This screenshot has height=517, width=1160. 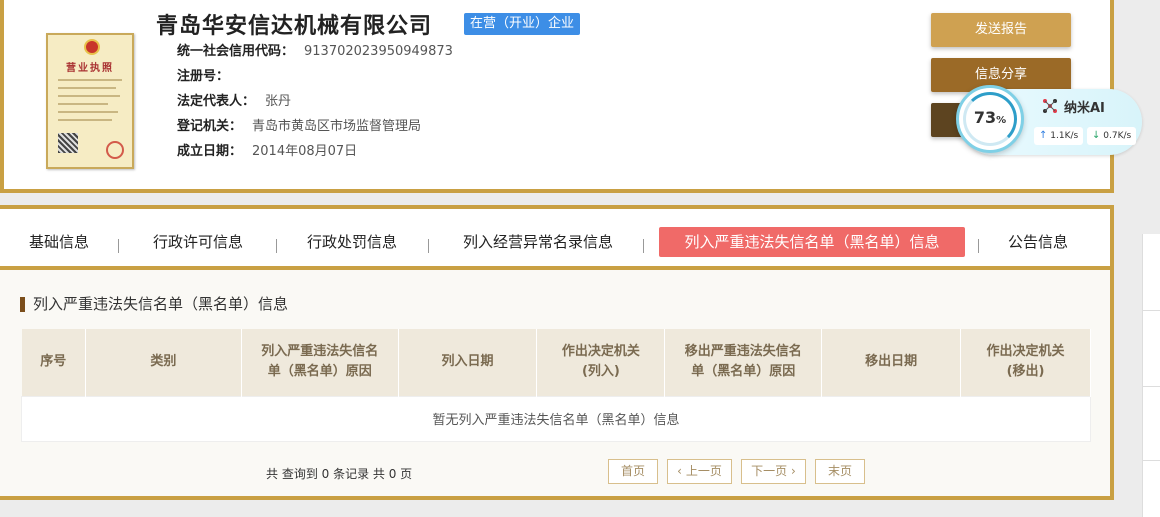 I want to click on info-credit-code: 统一社会信用代码： 913702023950949873, so click(x=315, y=52).